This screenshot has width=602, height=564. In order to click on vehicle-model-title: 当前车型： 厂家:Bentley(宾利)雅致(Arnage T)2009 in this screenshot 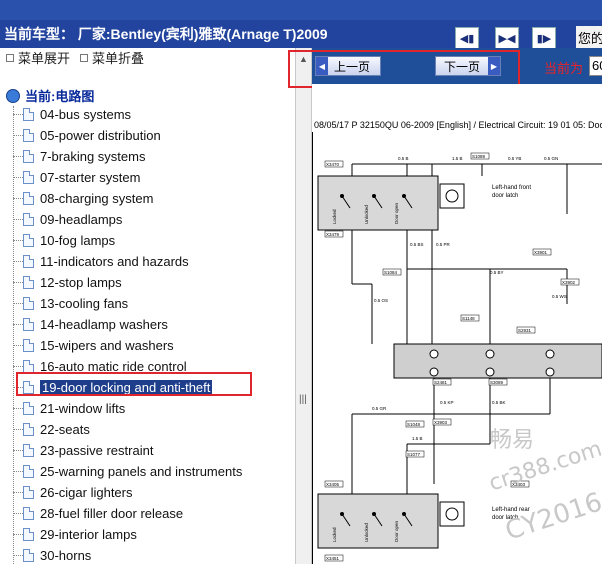, I will do `click(166, 34)`.